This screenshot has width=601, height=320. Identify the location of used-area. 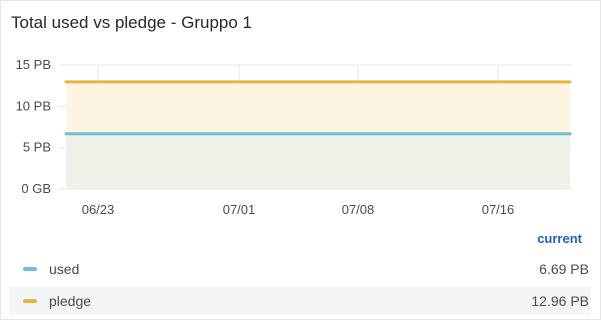
(318, 161).